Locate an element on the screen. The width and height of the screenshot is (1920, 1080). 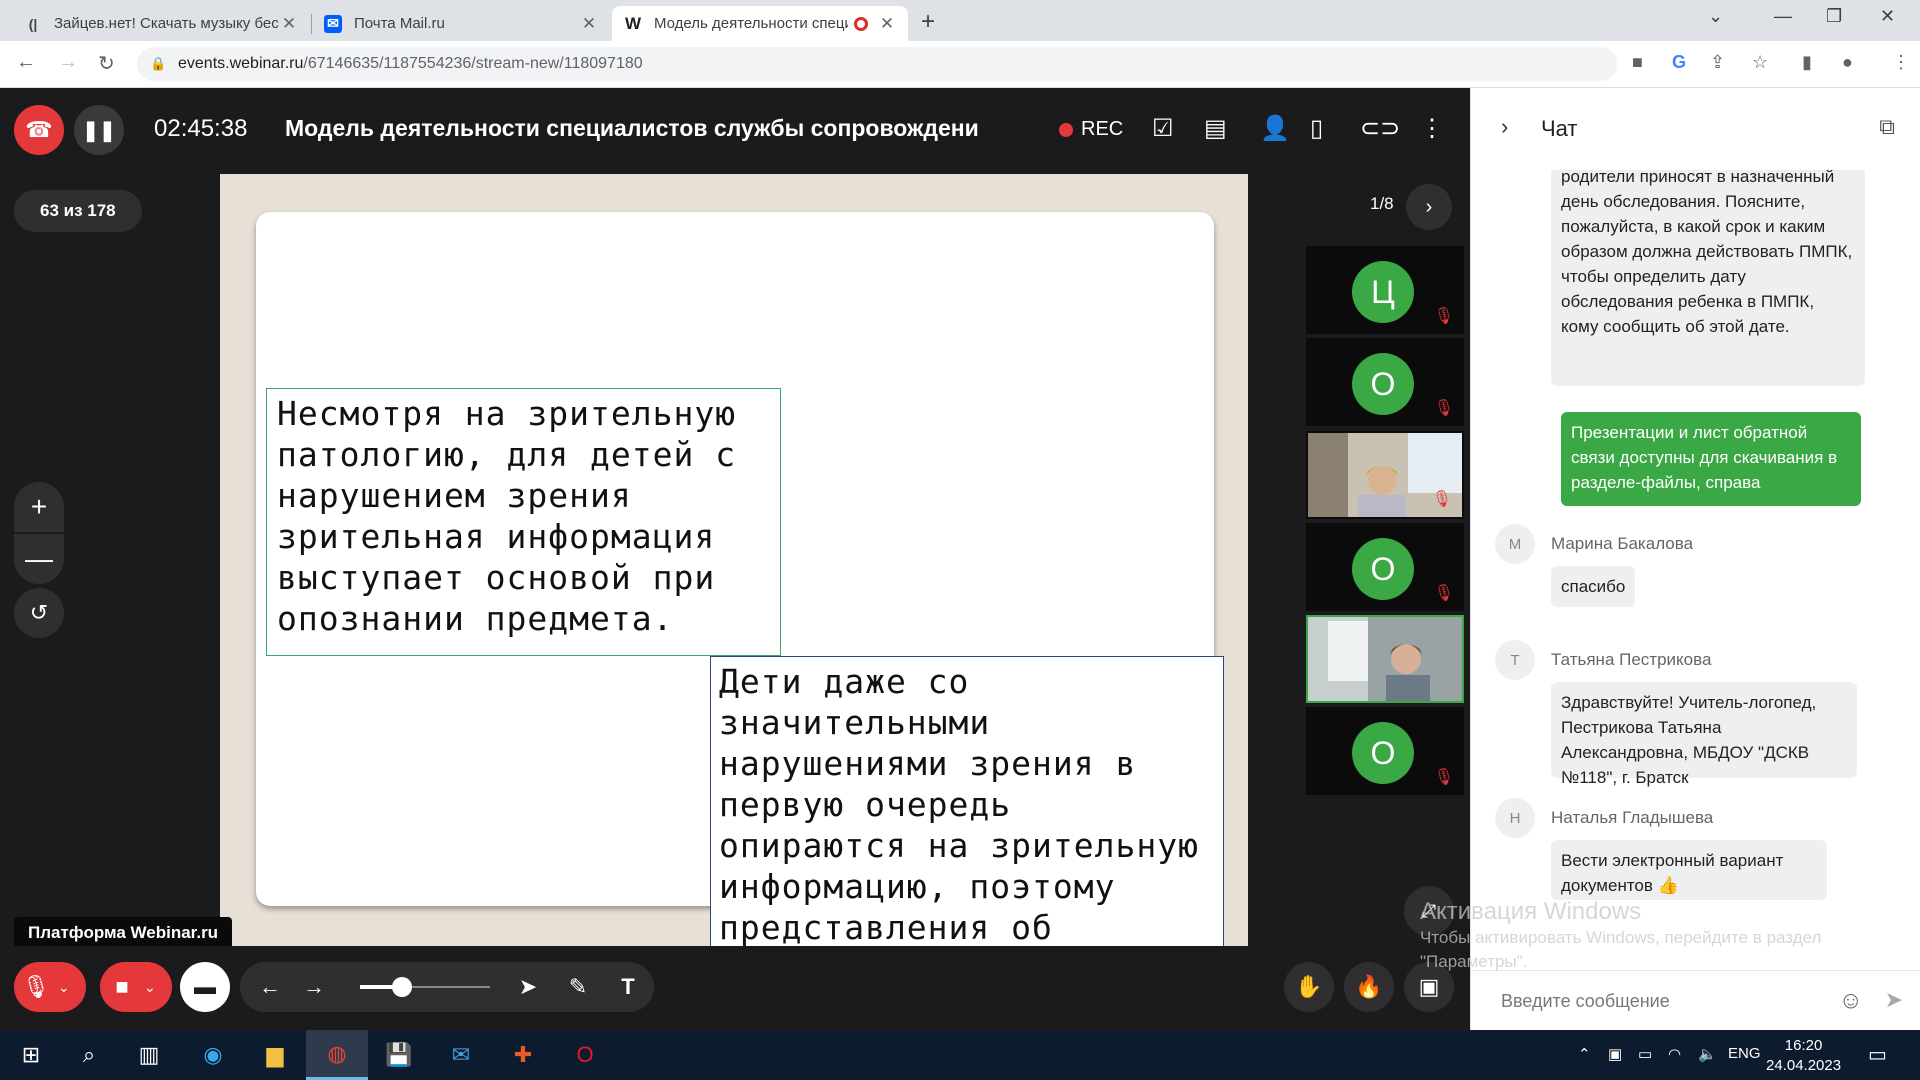
participants-icon: 👤 is located at coordinates (1275, 128).